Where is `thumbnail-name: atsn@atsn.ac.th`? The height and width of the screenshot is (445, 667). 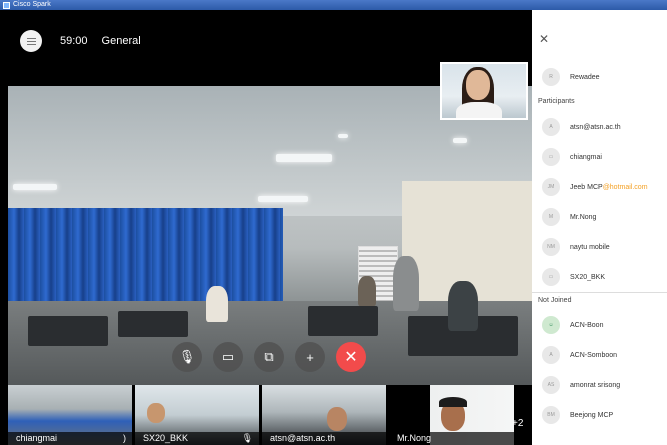 thumbnail-name: atsn@atsn.ac.th is located at coordinates (303, 438).